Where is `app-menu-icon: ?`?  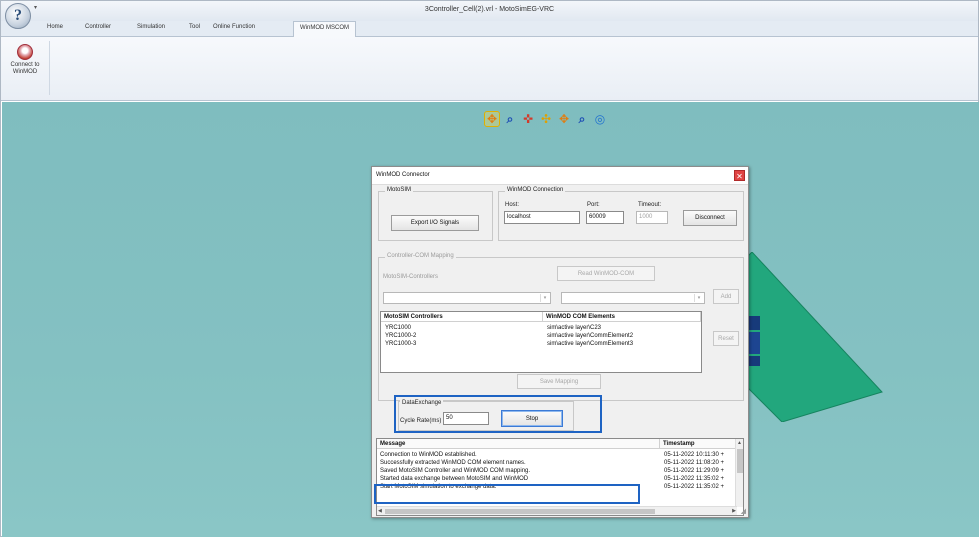
app-menu-icon: ? is located at coordinates (18, 16).